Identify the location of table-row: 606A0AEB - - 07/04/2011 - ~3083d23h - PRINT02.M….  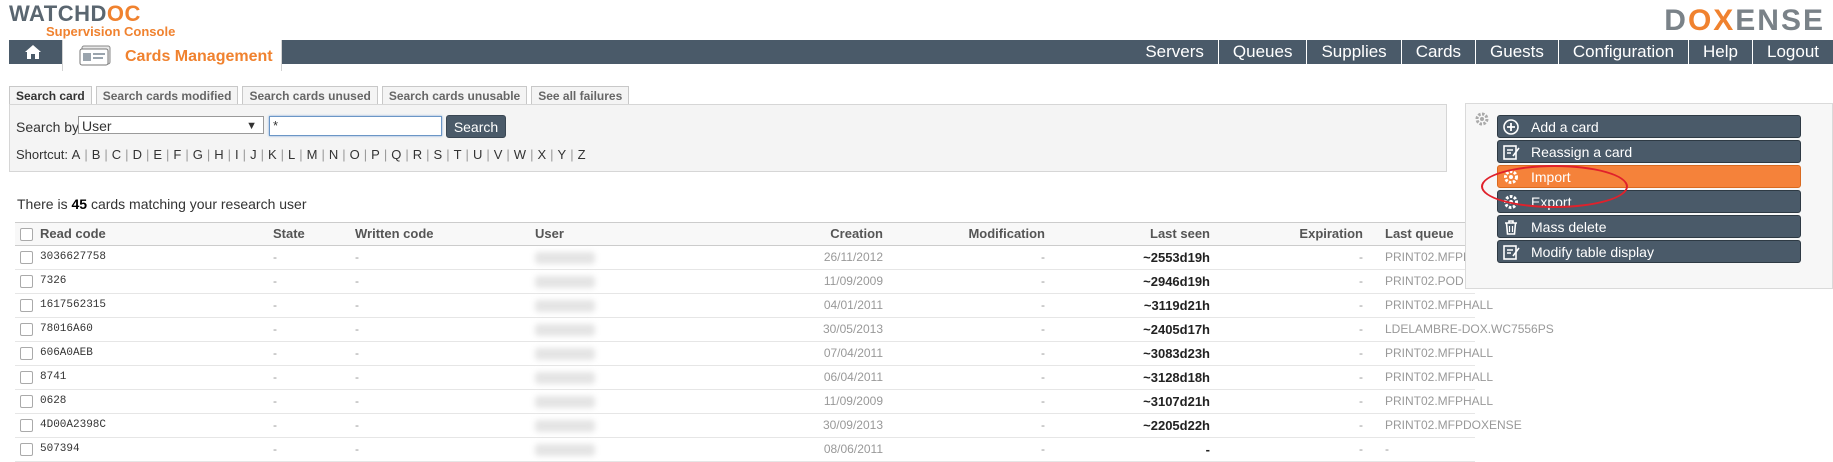
(754, 354).